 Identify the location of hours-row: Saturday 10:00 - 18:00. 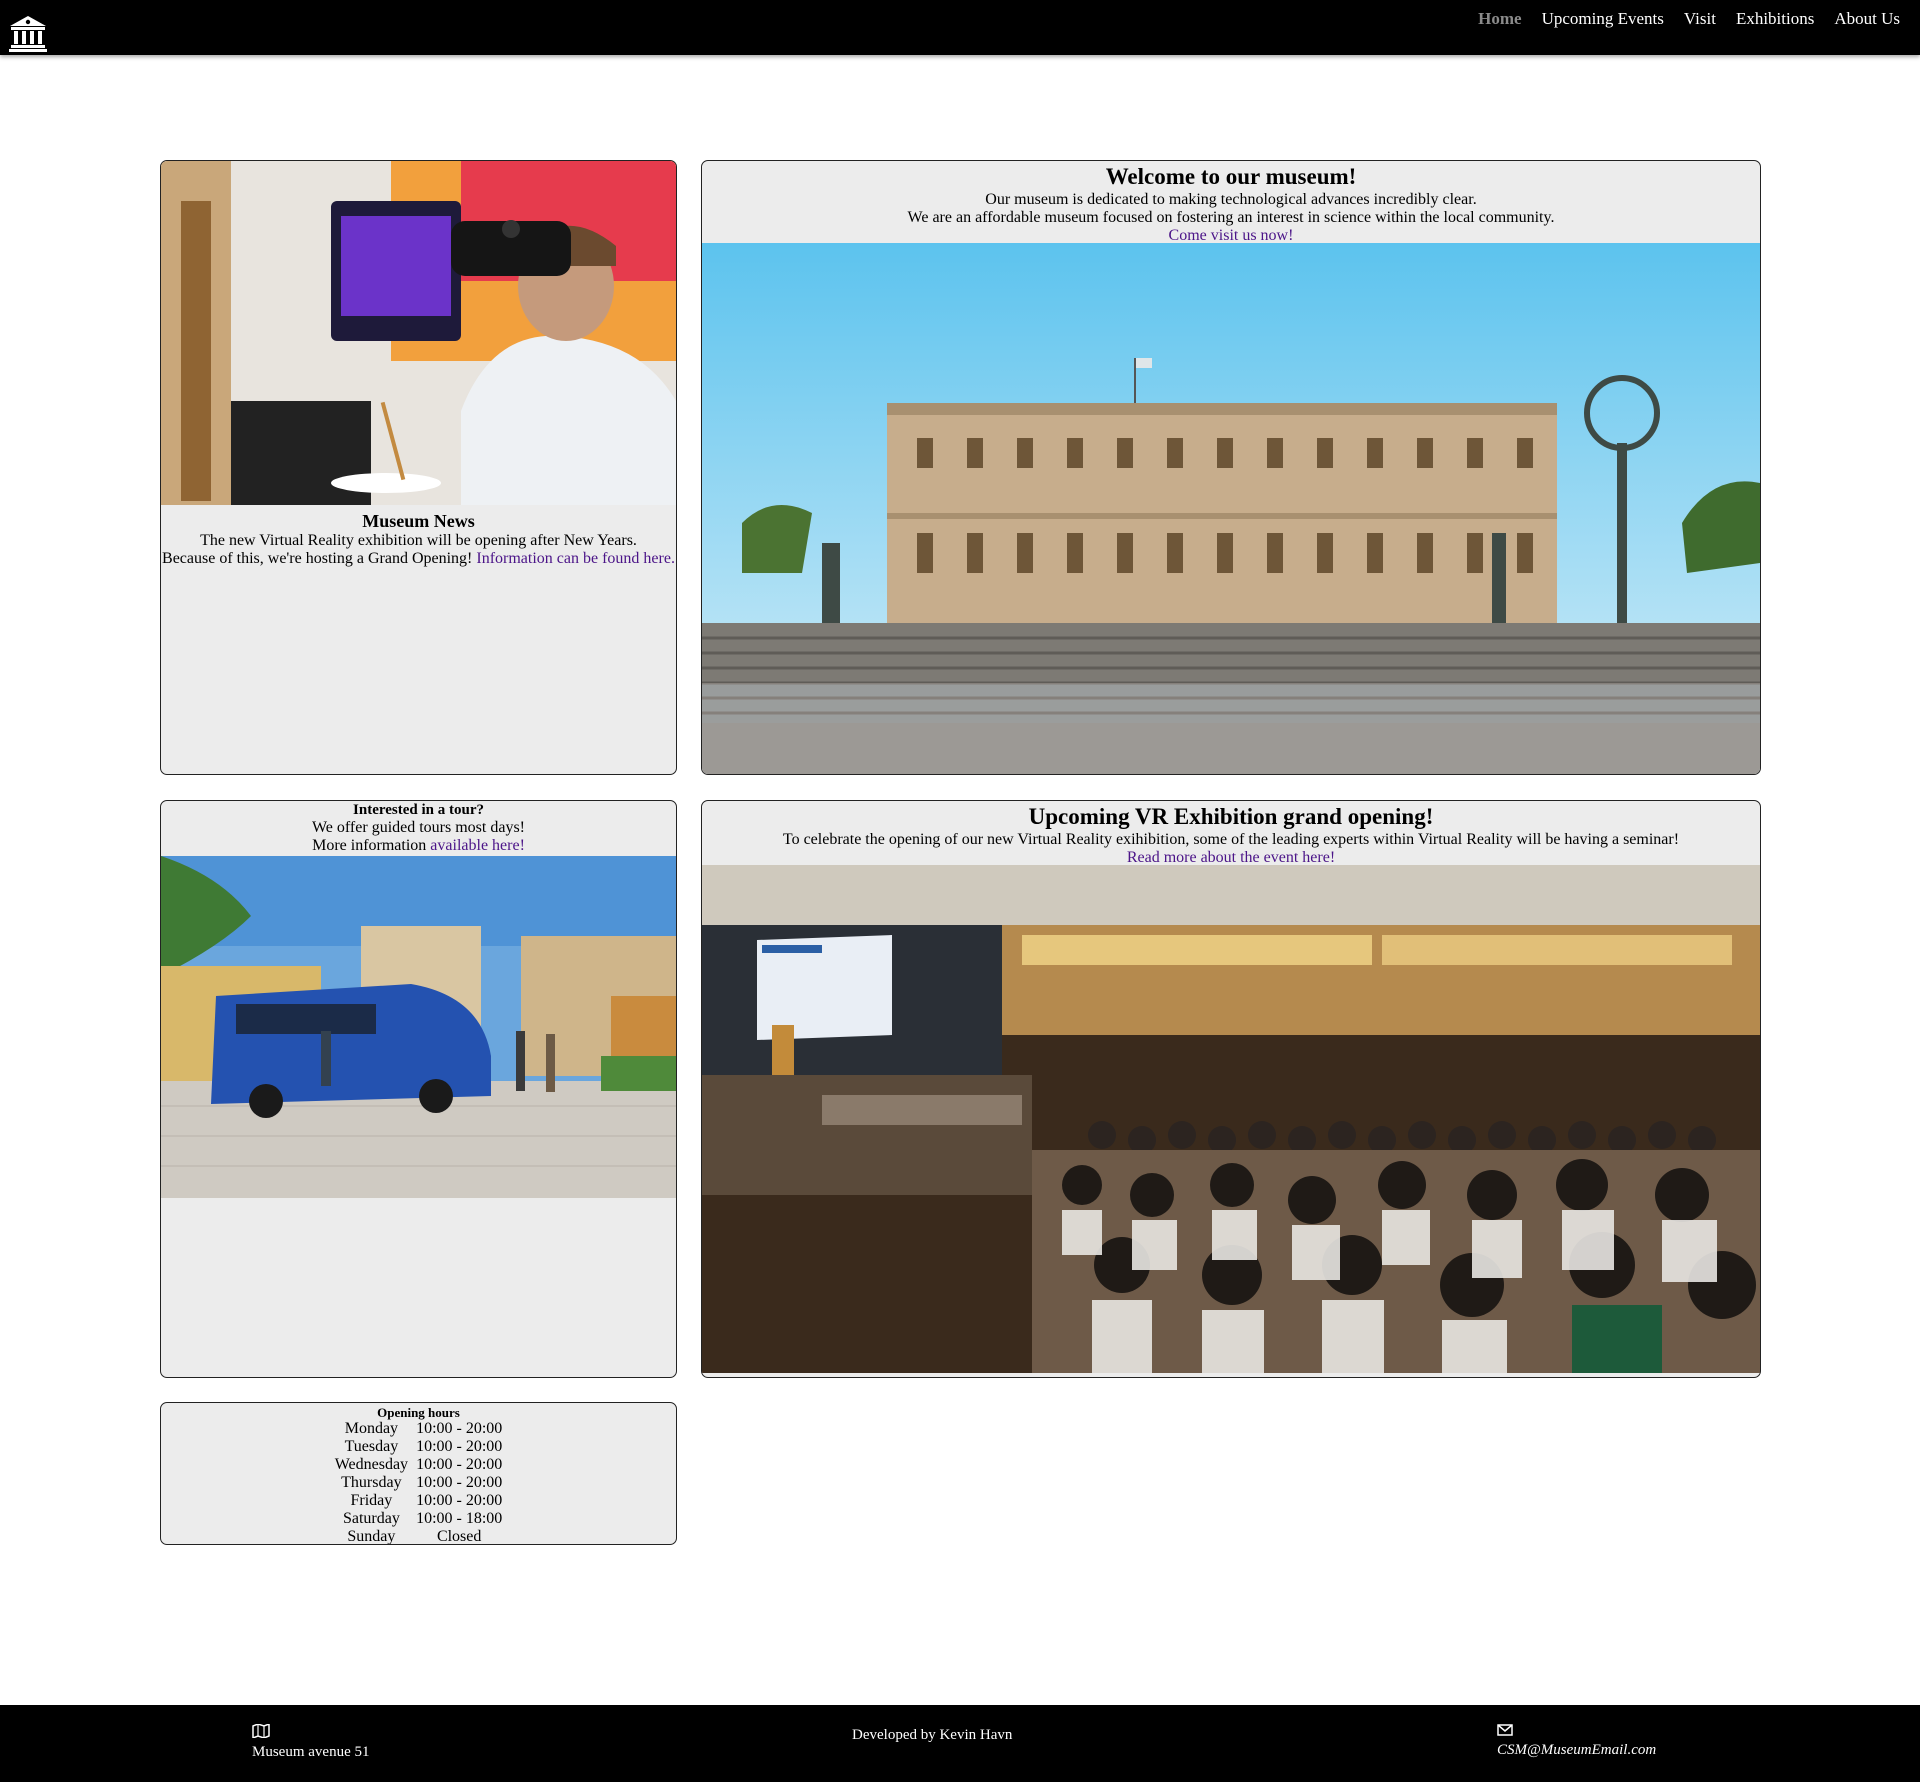
(419, 1519).